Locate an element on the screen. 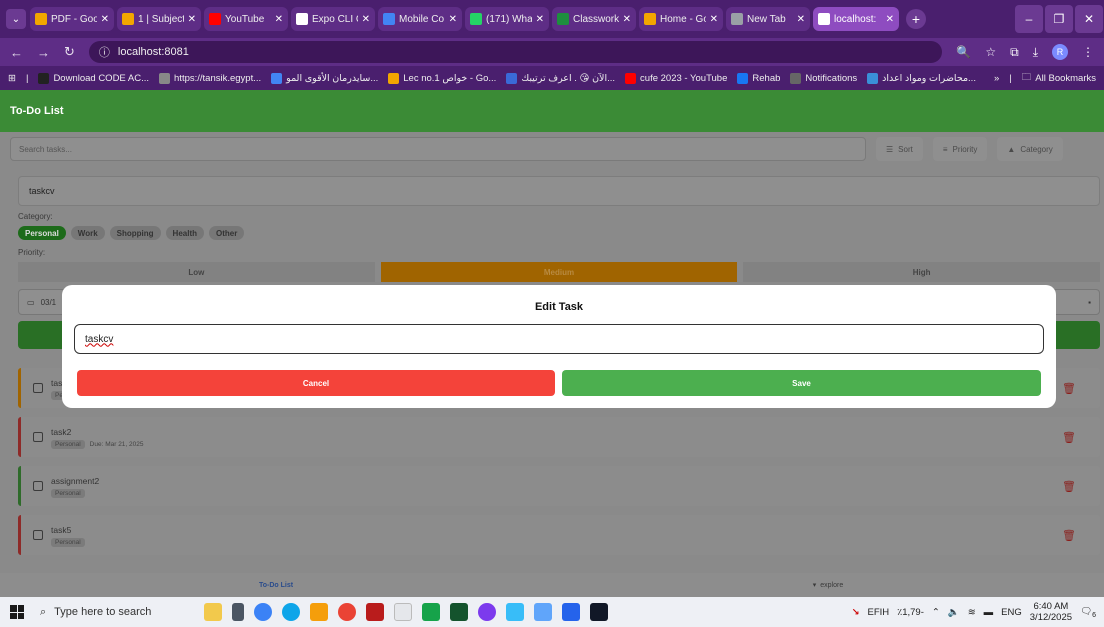 The width and height of the screenshot is (1104, 627). browser-tab: PDF - Goo ✕ is located at coordinates (72, 19).